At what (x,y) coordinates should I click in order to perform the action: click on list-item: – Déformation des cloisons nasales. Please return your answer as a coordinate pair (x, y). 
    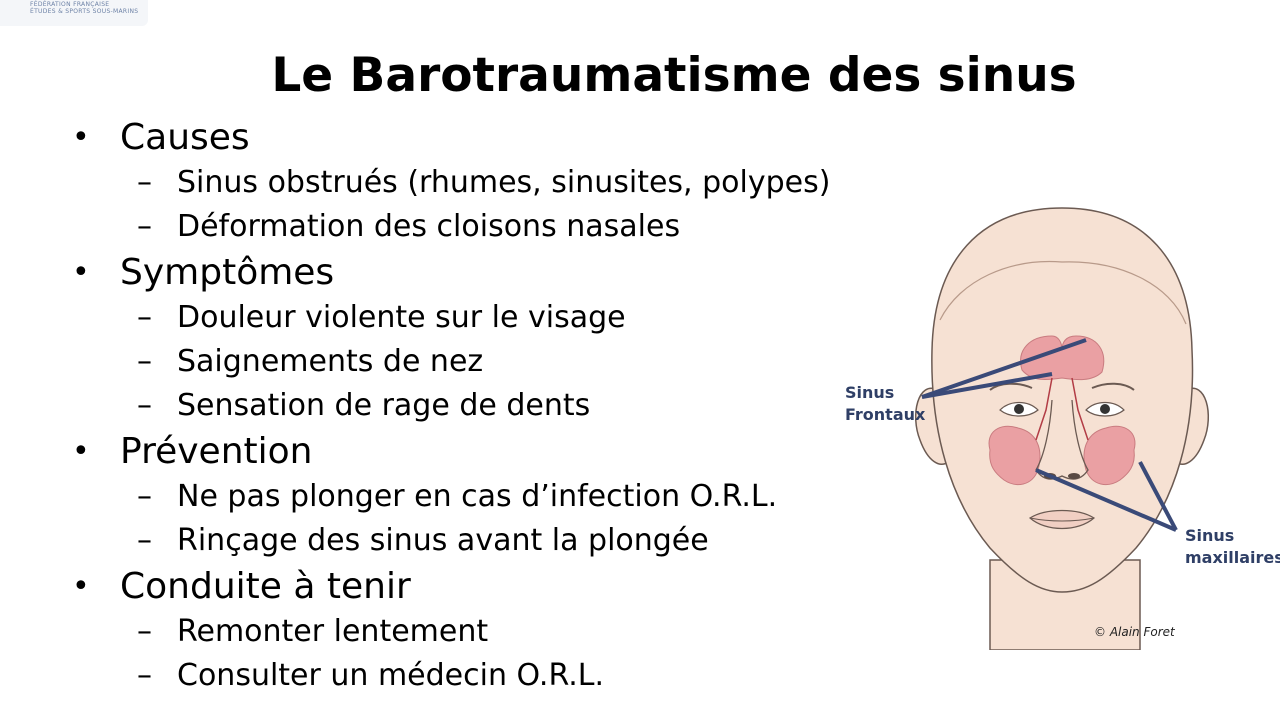
    Looking at the image, I should click on (512, 227).